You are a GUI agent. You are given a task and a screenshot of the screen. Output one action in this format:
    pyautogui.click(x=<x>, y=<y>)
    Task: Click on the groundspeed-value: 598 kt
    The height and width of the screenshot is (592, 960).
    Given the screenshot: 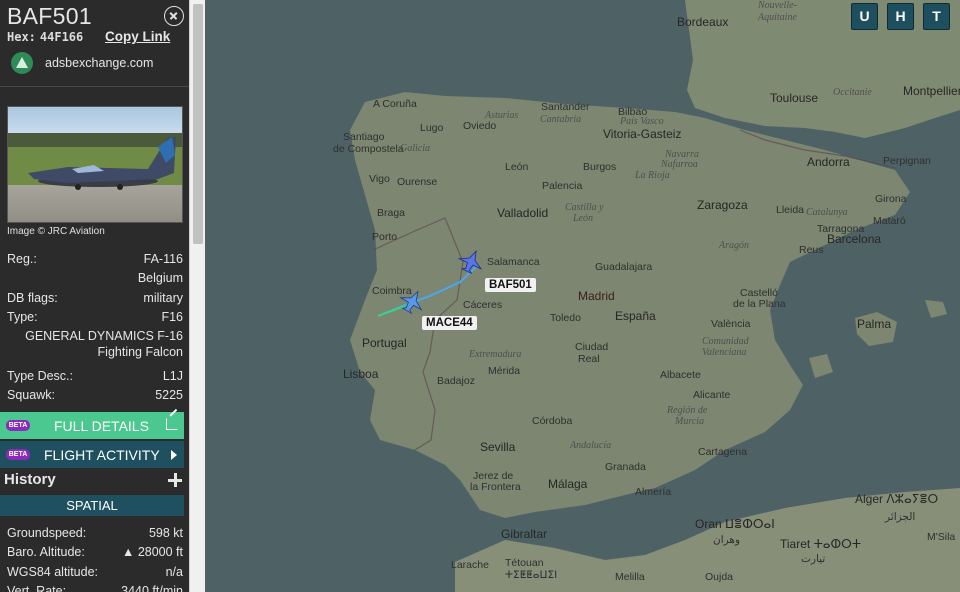 What is the action you would take?
    pyautogui.click(x=165, y=533)
    